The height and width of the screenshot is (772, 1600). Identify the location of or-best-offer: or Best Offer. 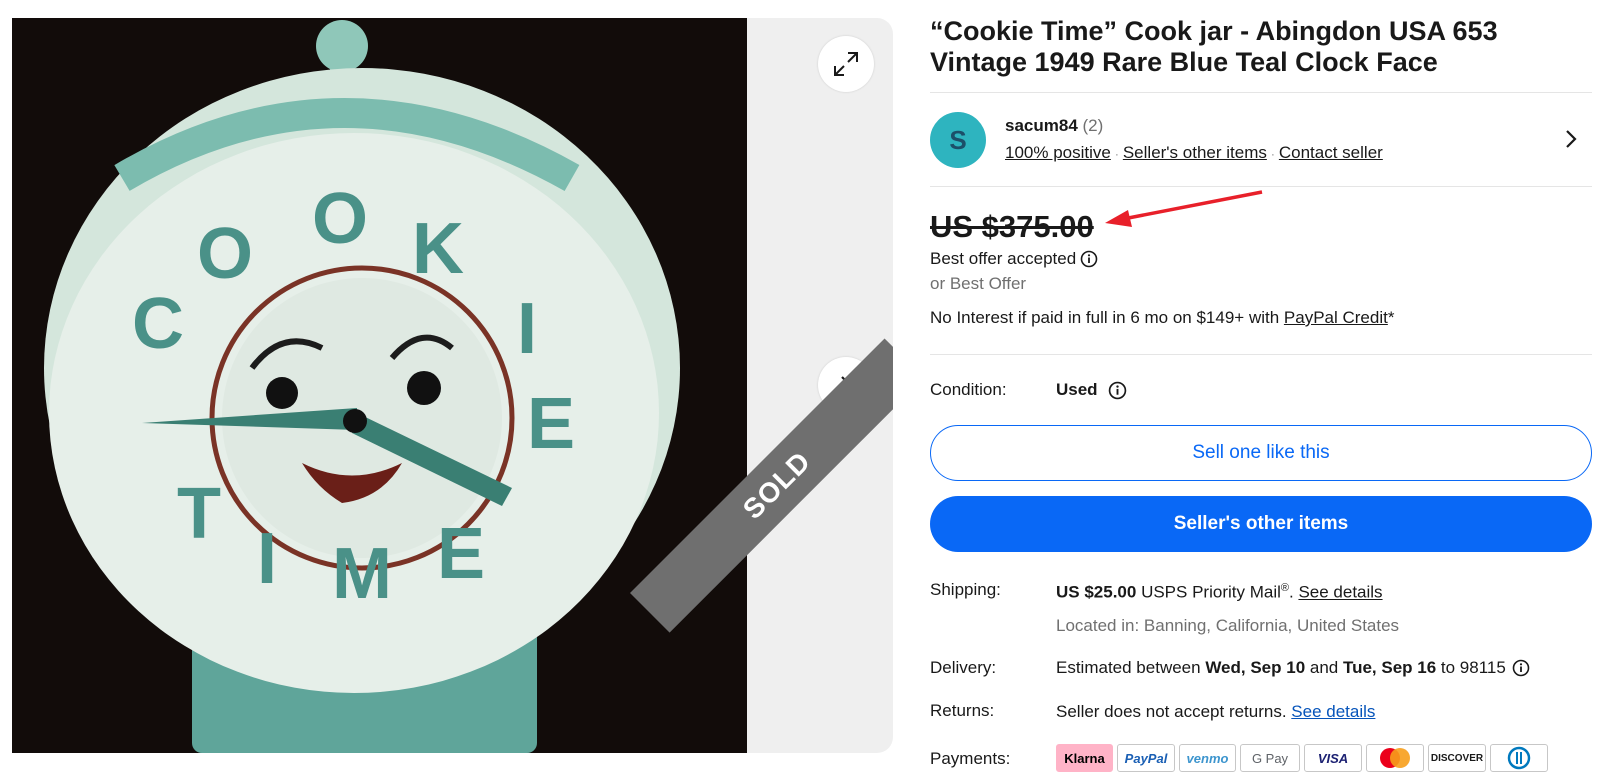
(978, 283).